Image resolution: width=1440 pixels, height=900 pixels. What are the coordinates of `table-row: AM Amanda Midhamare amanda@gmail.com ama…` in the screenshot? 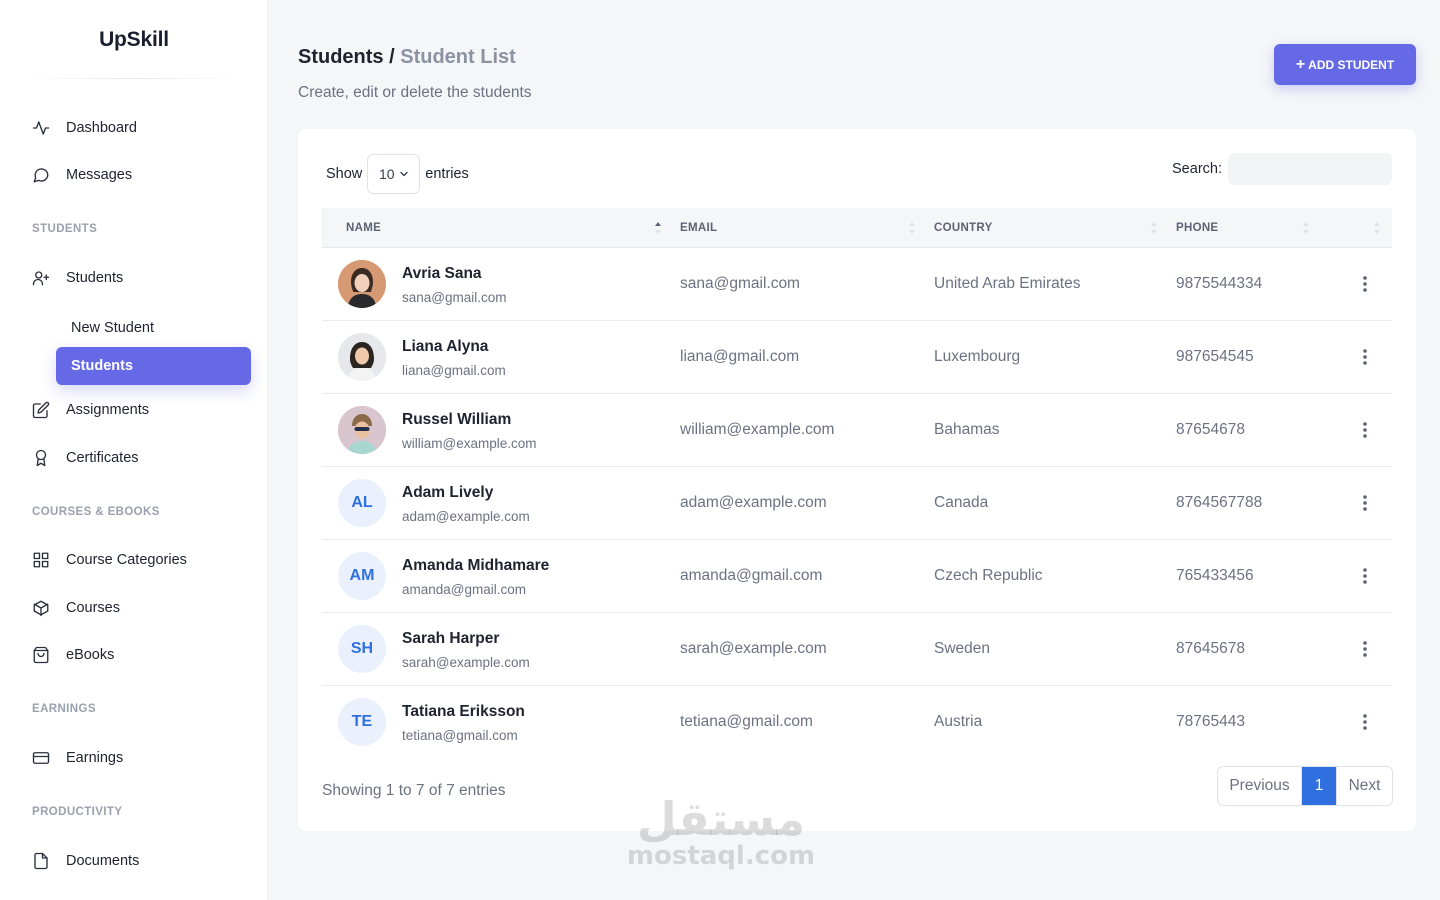 It's located at (857, 576).